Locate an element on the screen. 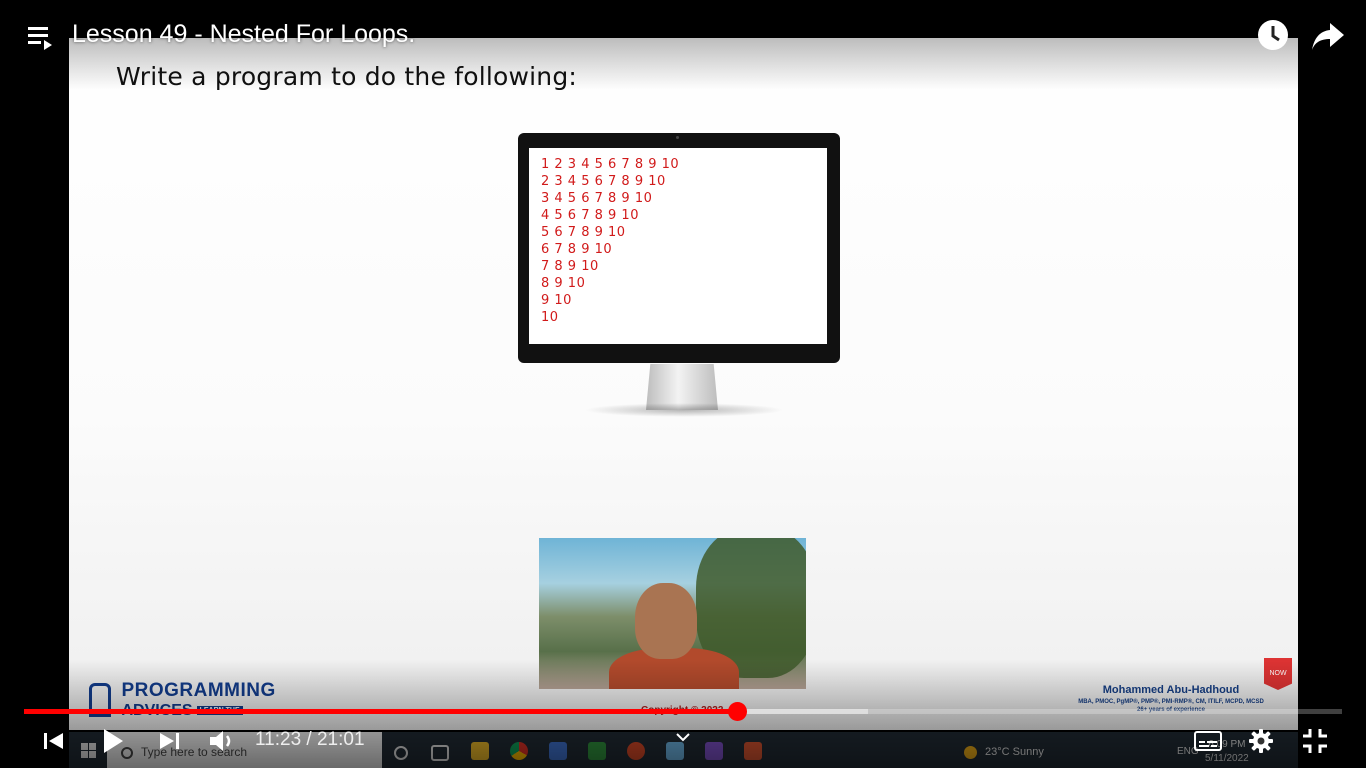 This screenshot has width=1366, height=768. camtasia-icon is located at coordinates (597, 751).